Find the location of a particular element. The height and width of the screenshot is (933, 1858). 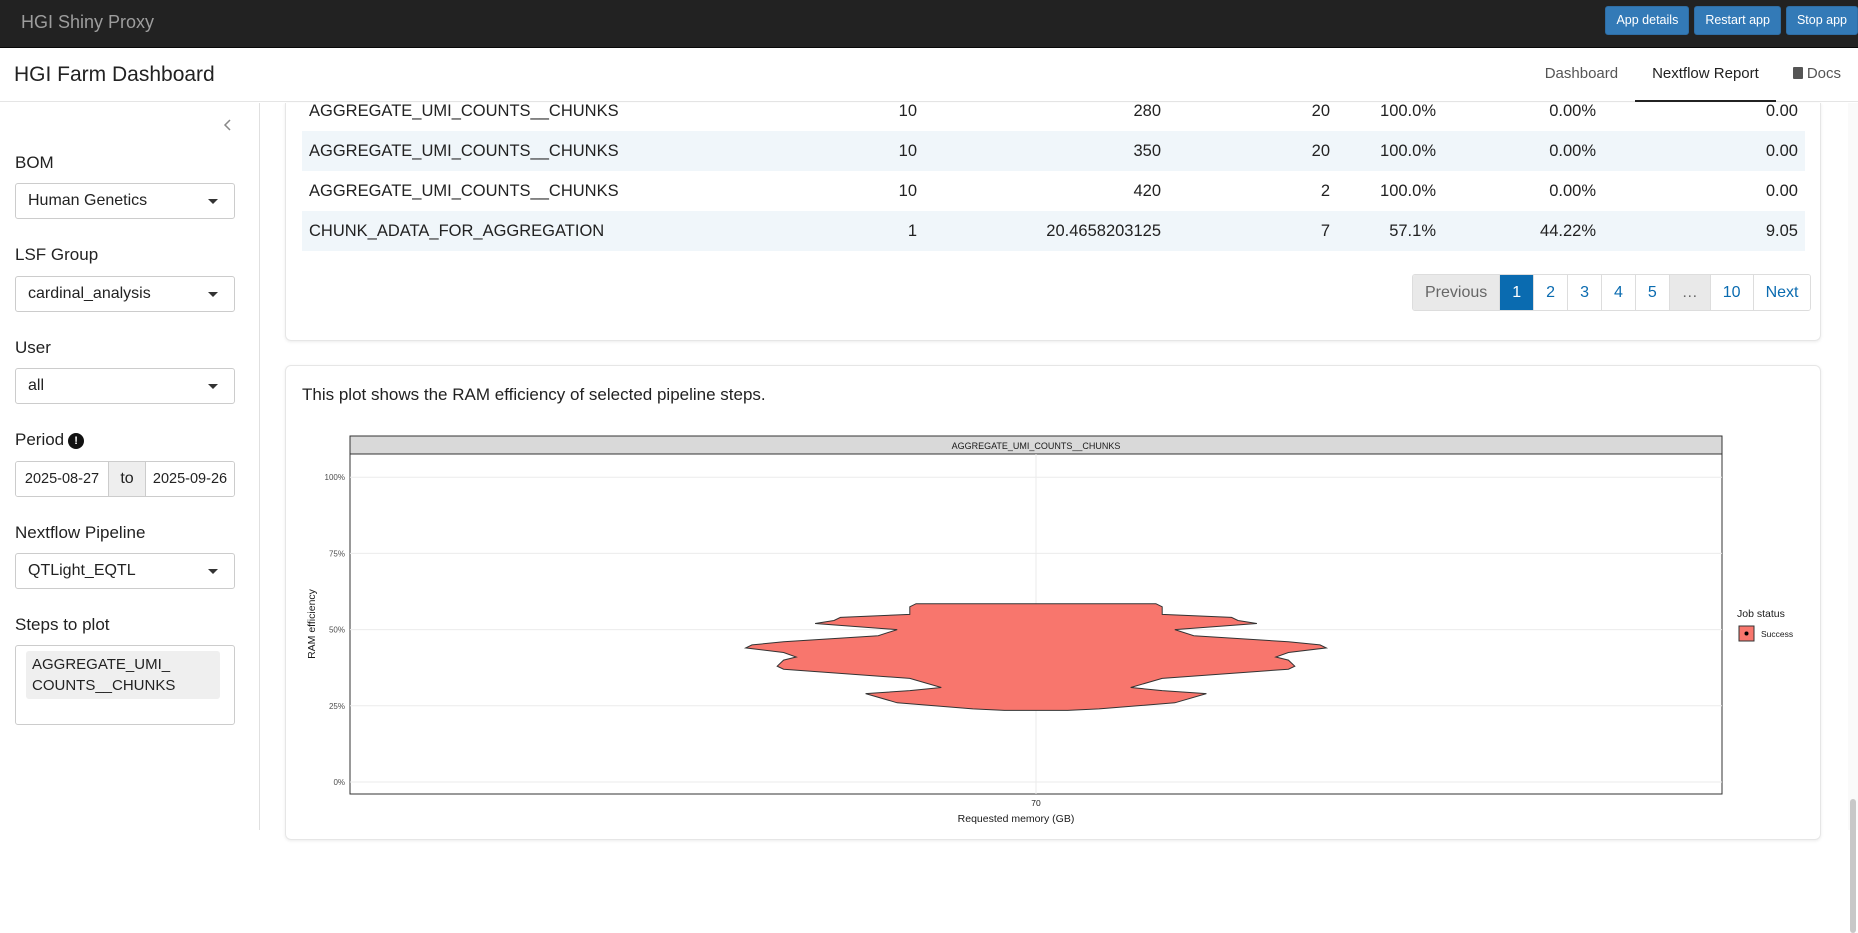

lsf-group-select: cardinal_analysis is located at coordinates (125, 294).